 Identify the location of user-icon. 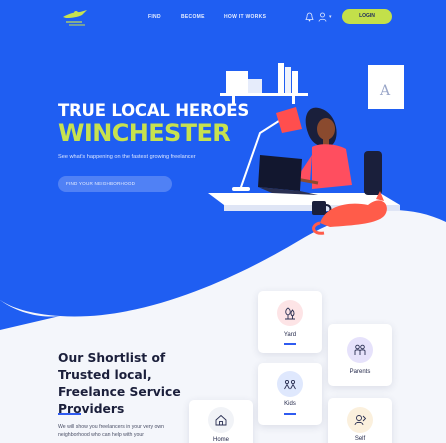
(322, 17).